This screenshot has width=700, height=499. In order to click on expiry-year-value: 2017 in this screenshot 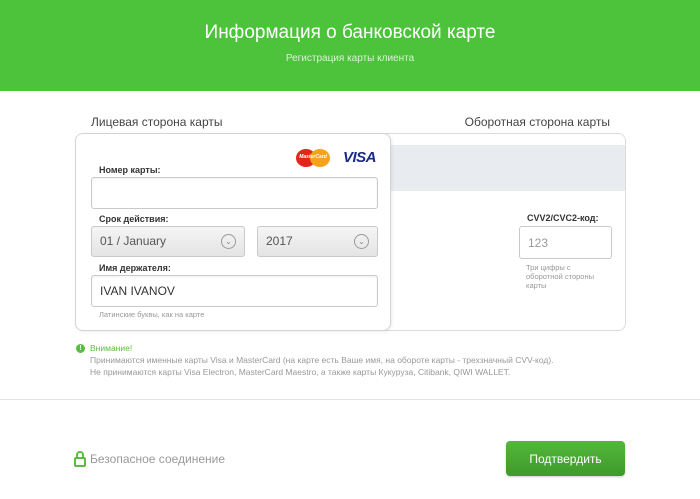, I will do `click(279, 241)`.